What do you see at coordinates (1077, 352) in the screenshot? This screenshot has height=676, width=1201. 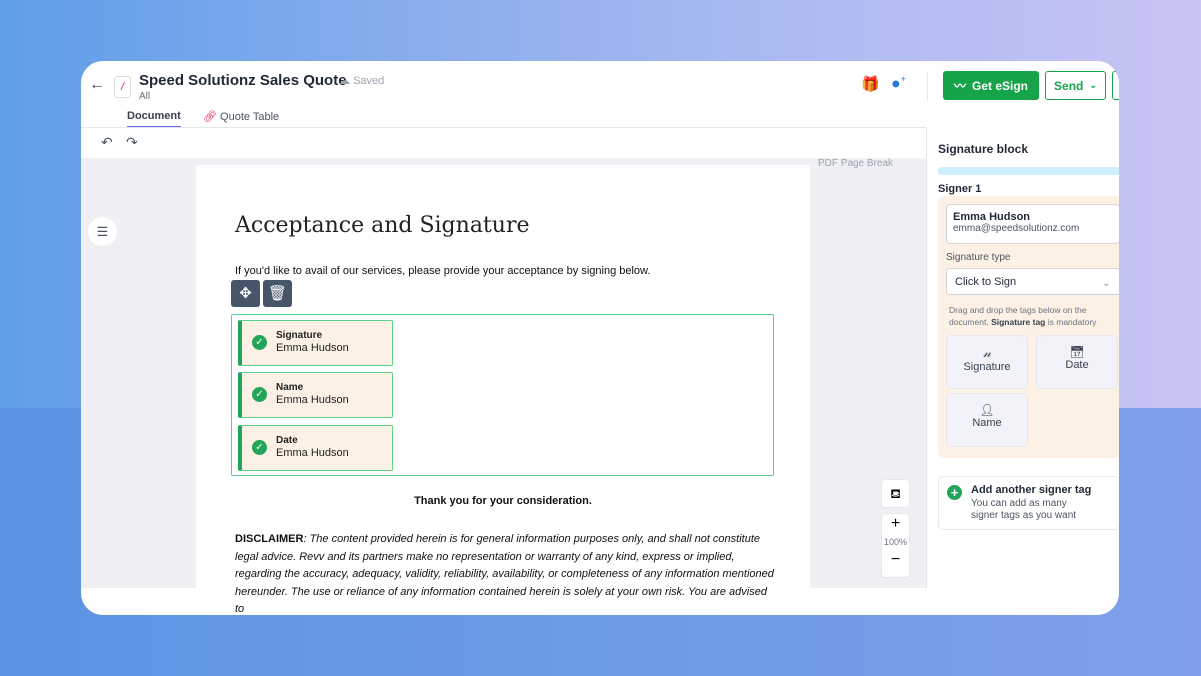 I see `calendar-icon: 📅︎` at bounding box center [1077, 352].